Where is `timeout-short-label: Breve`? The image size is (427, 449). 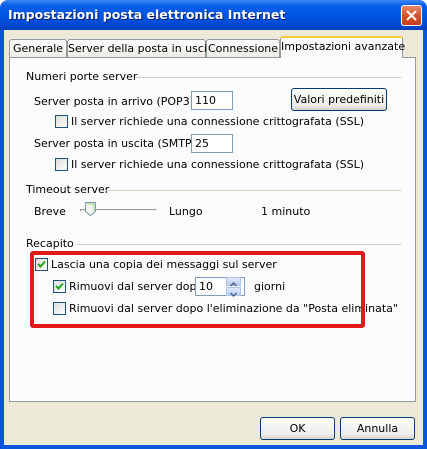
timeout-short-label: Breve is located at coordinates (50, 211).